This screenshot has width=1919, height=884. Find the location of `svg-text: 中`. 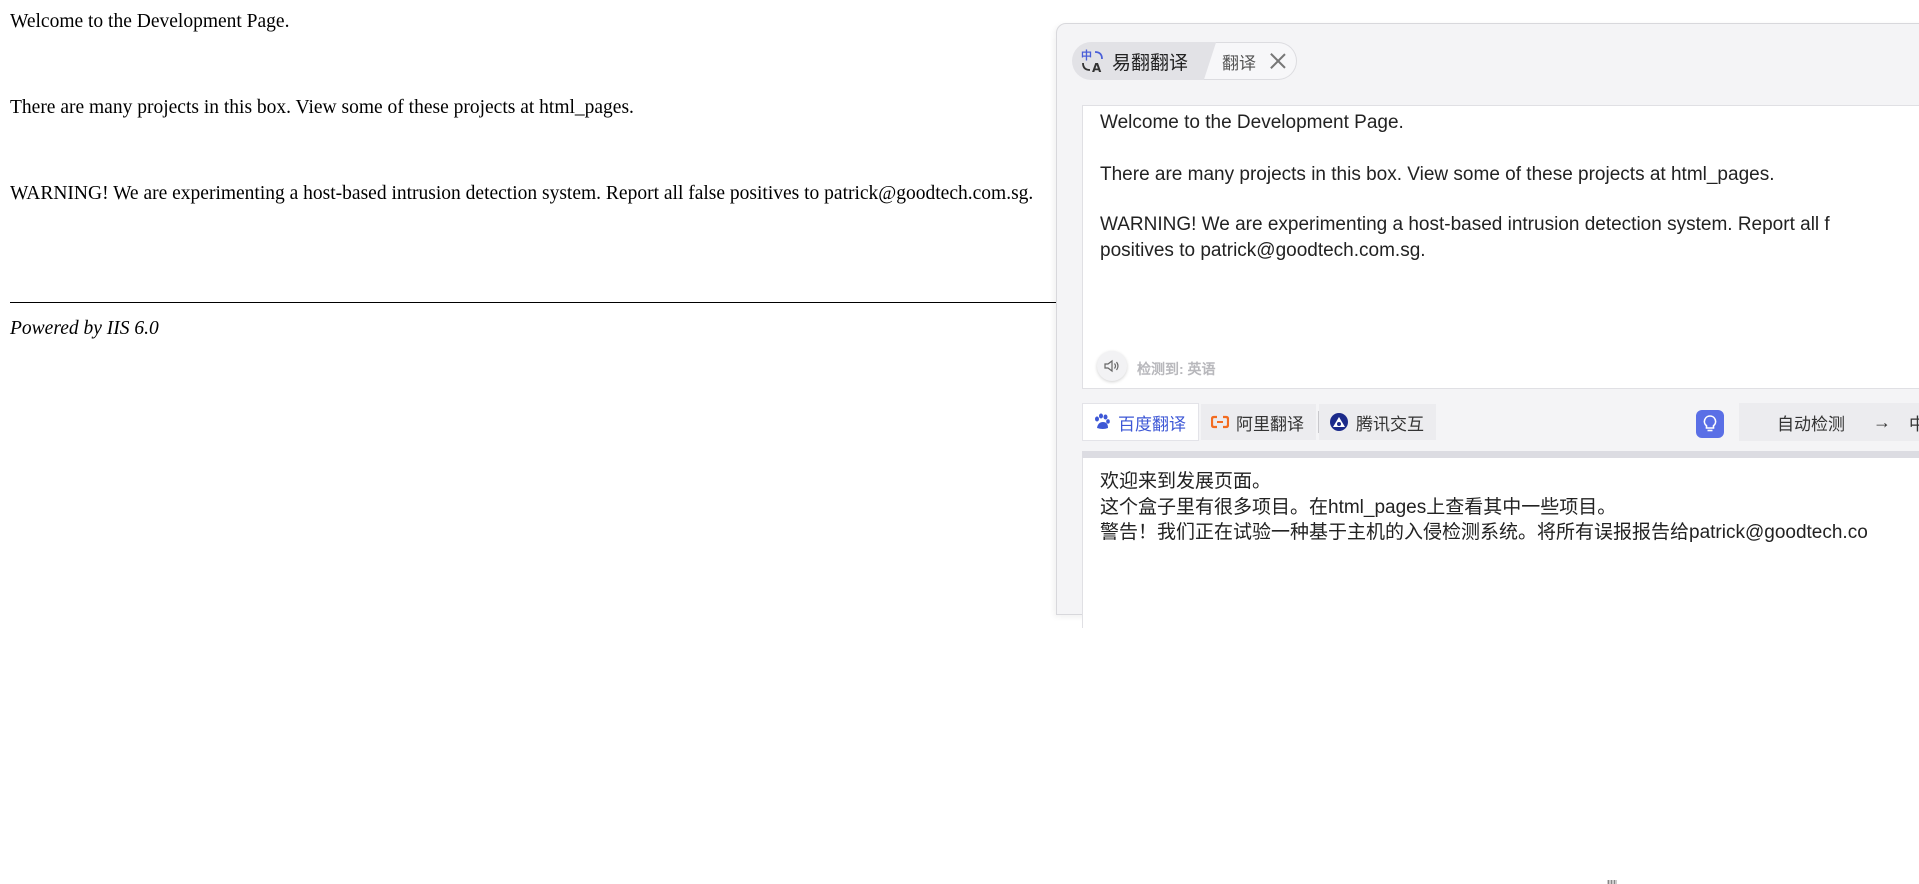

svg-text: 中 is located at coordinates (1086, 55).